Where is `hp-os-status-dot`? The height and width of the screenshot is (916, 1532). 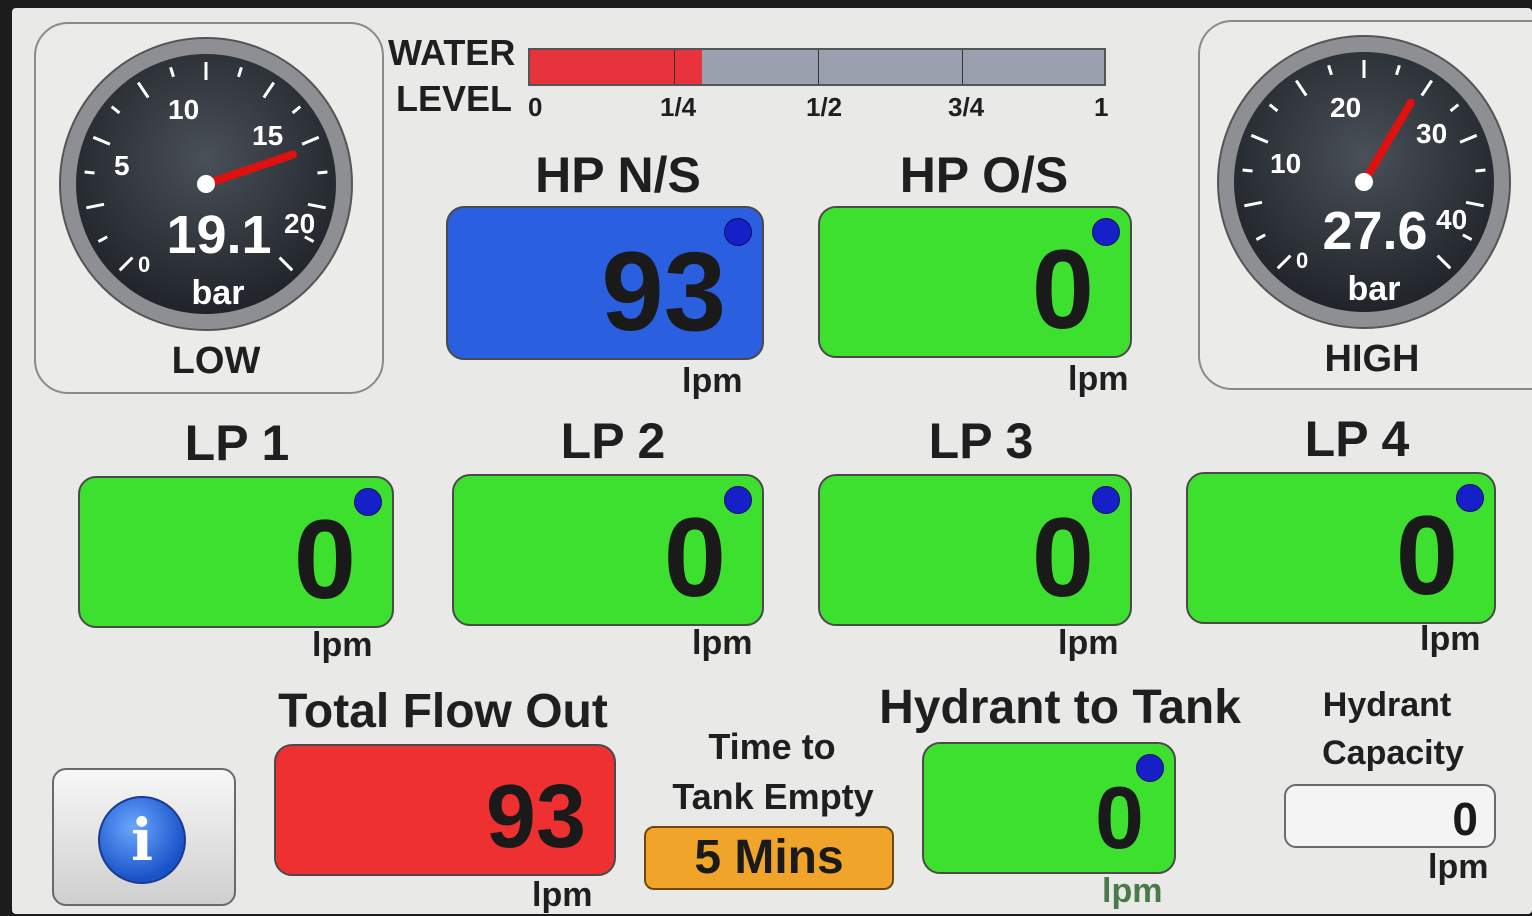 hp-os-status-dot is located at coordinates (1106, 232).